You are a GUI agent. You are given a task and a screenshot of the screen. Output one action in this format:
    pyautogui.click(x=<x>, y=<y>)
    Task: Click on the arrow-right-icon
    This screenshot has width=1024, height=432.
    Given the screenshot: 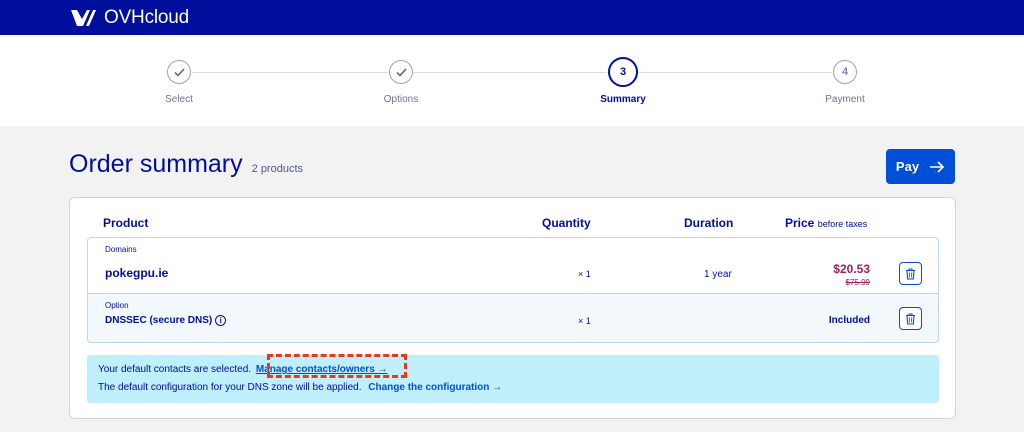 What is the action you would take?
    pyautogui.click(x=937, y=166)
    